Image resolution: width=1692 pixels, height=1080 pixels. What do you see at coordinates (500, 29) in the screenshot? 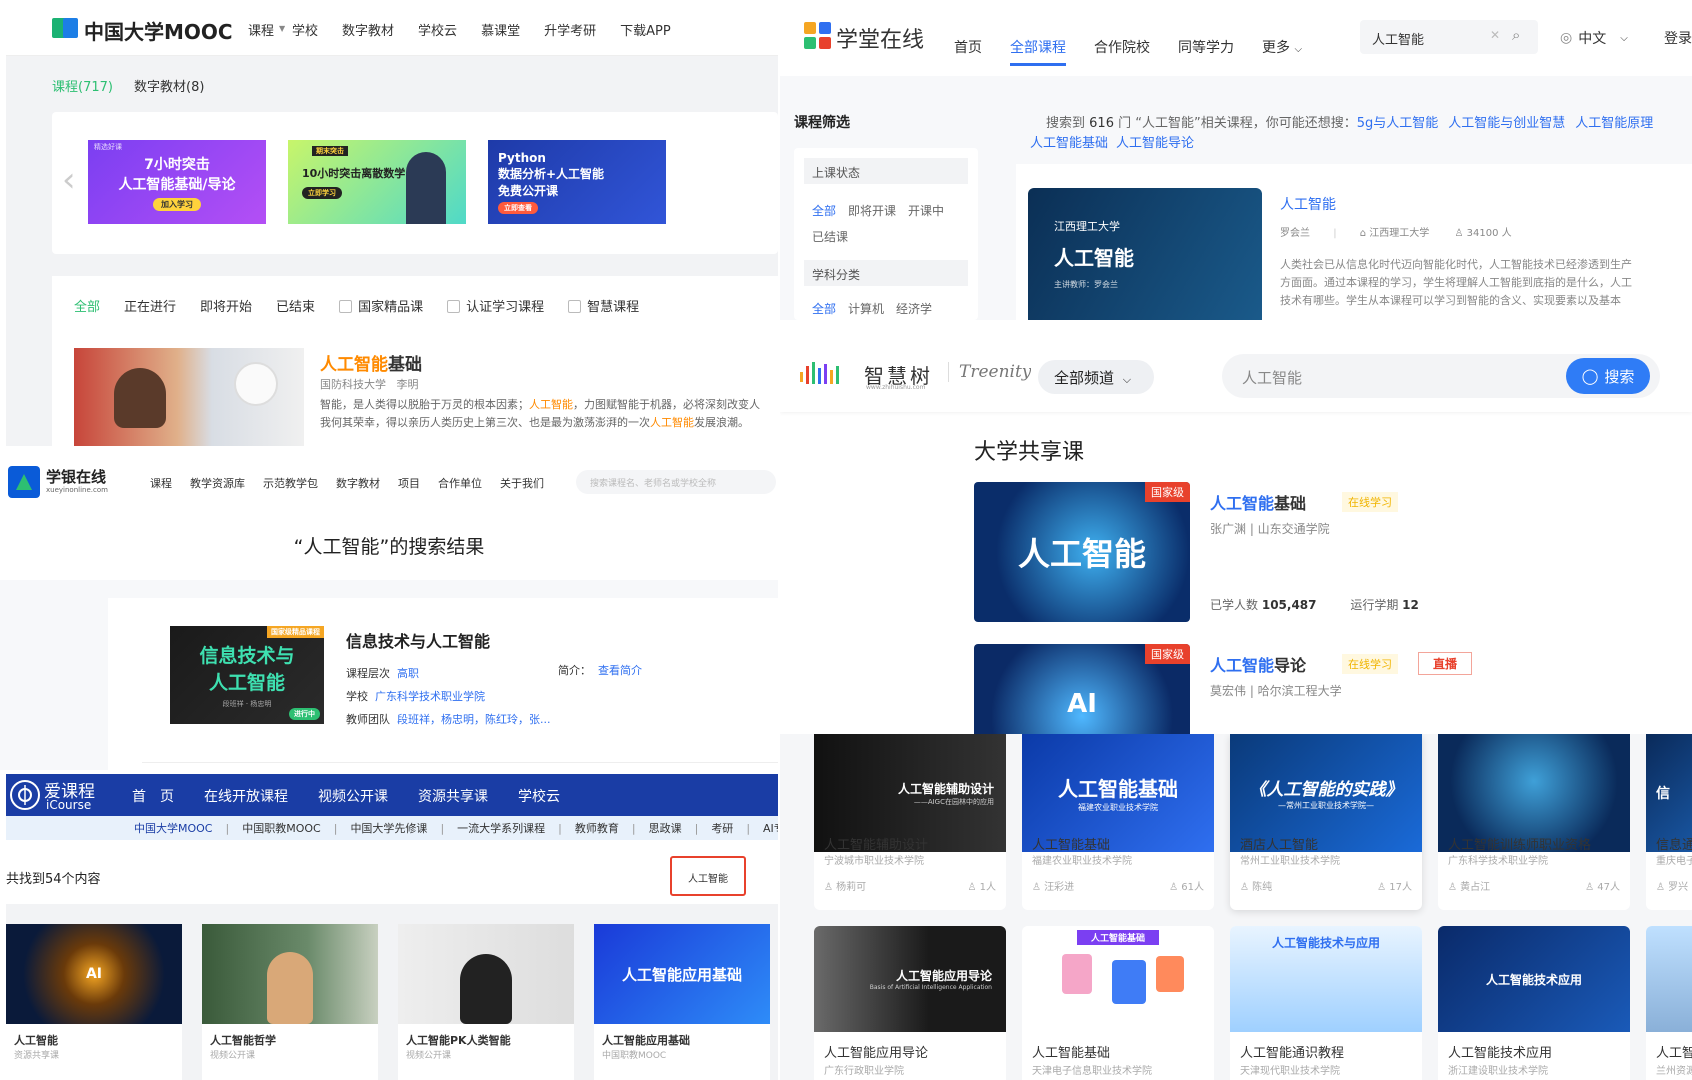
I see `mooc-nav-mooc-class: 慕课堂` at bounding box center [500, 29].